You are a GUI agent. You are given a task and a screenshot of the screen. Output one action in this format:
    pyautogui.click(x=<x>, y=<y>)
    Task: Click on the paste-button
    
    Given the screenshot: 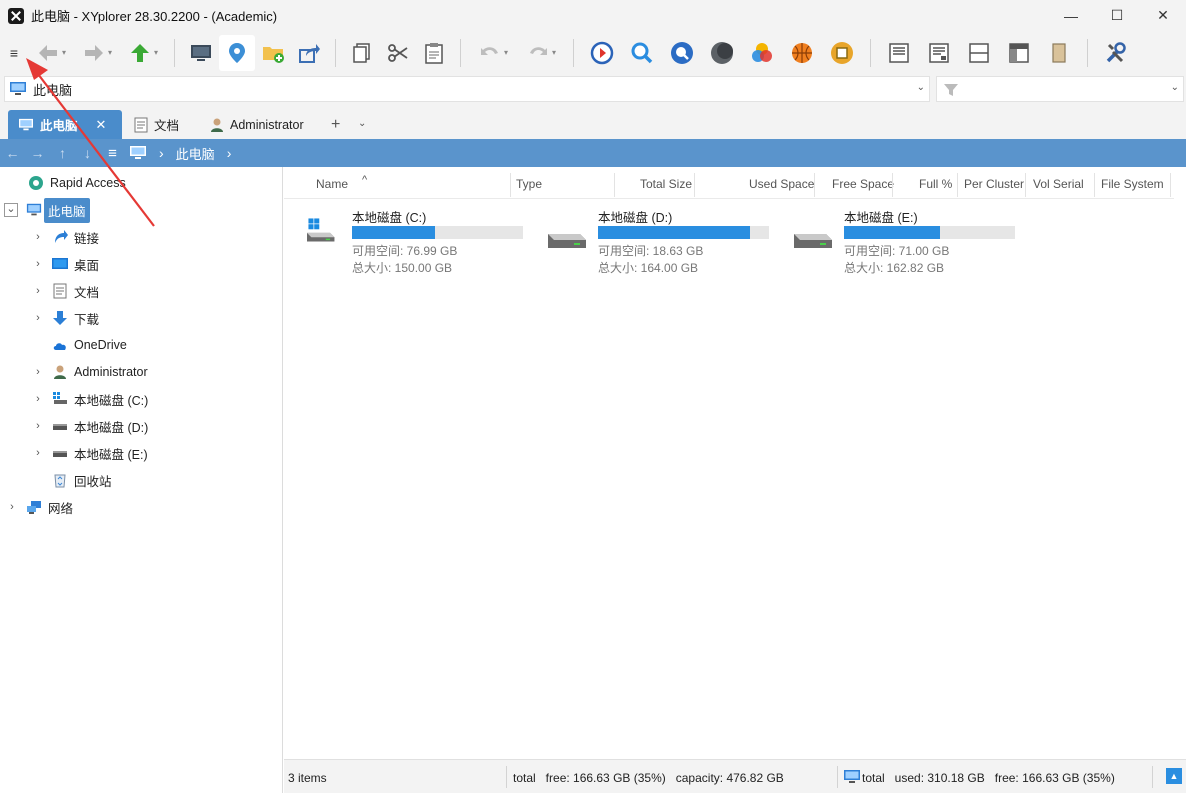 What is the action you would take?
    pyautogui.click(x=434, y=53)
    